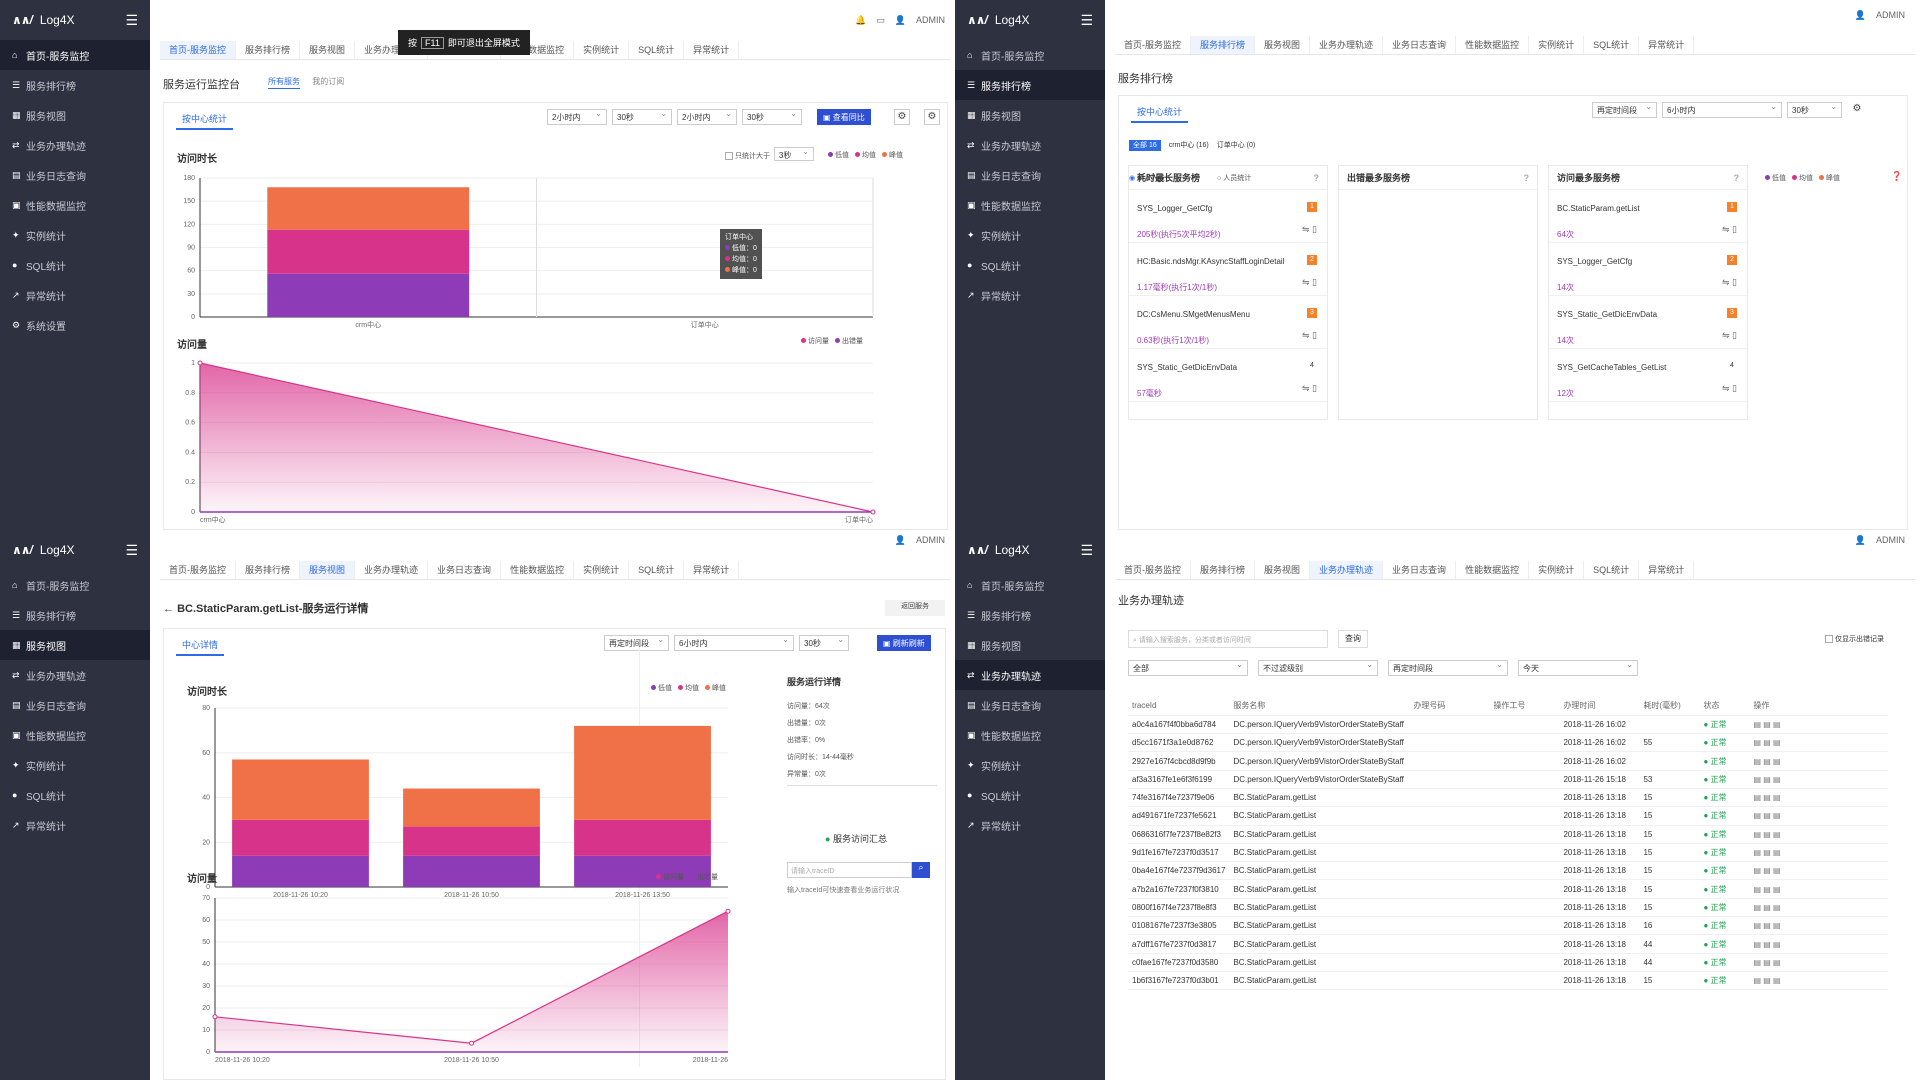  Describe the element at coordinates (1669, 706) in the screenshot. I see `column-header: 耗时(毫秒)` at that location.